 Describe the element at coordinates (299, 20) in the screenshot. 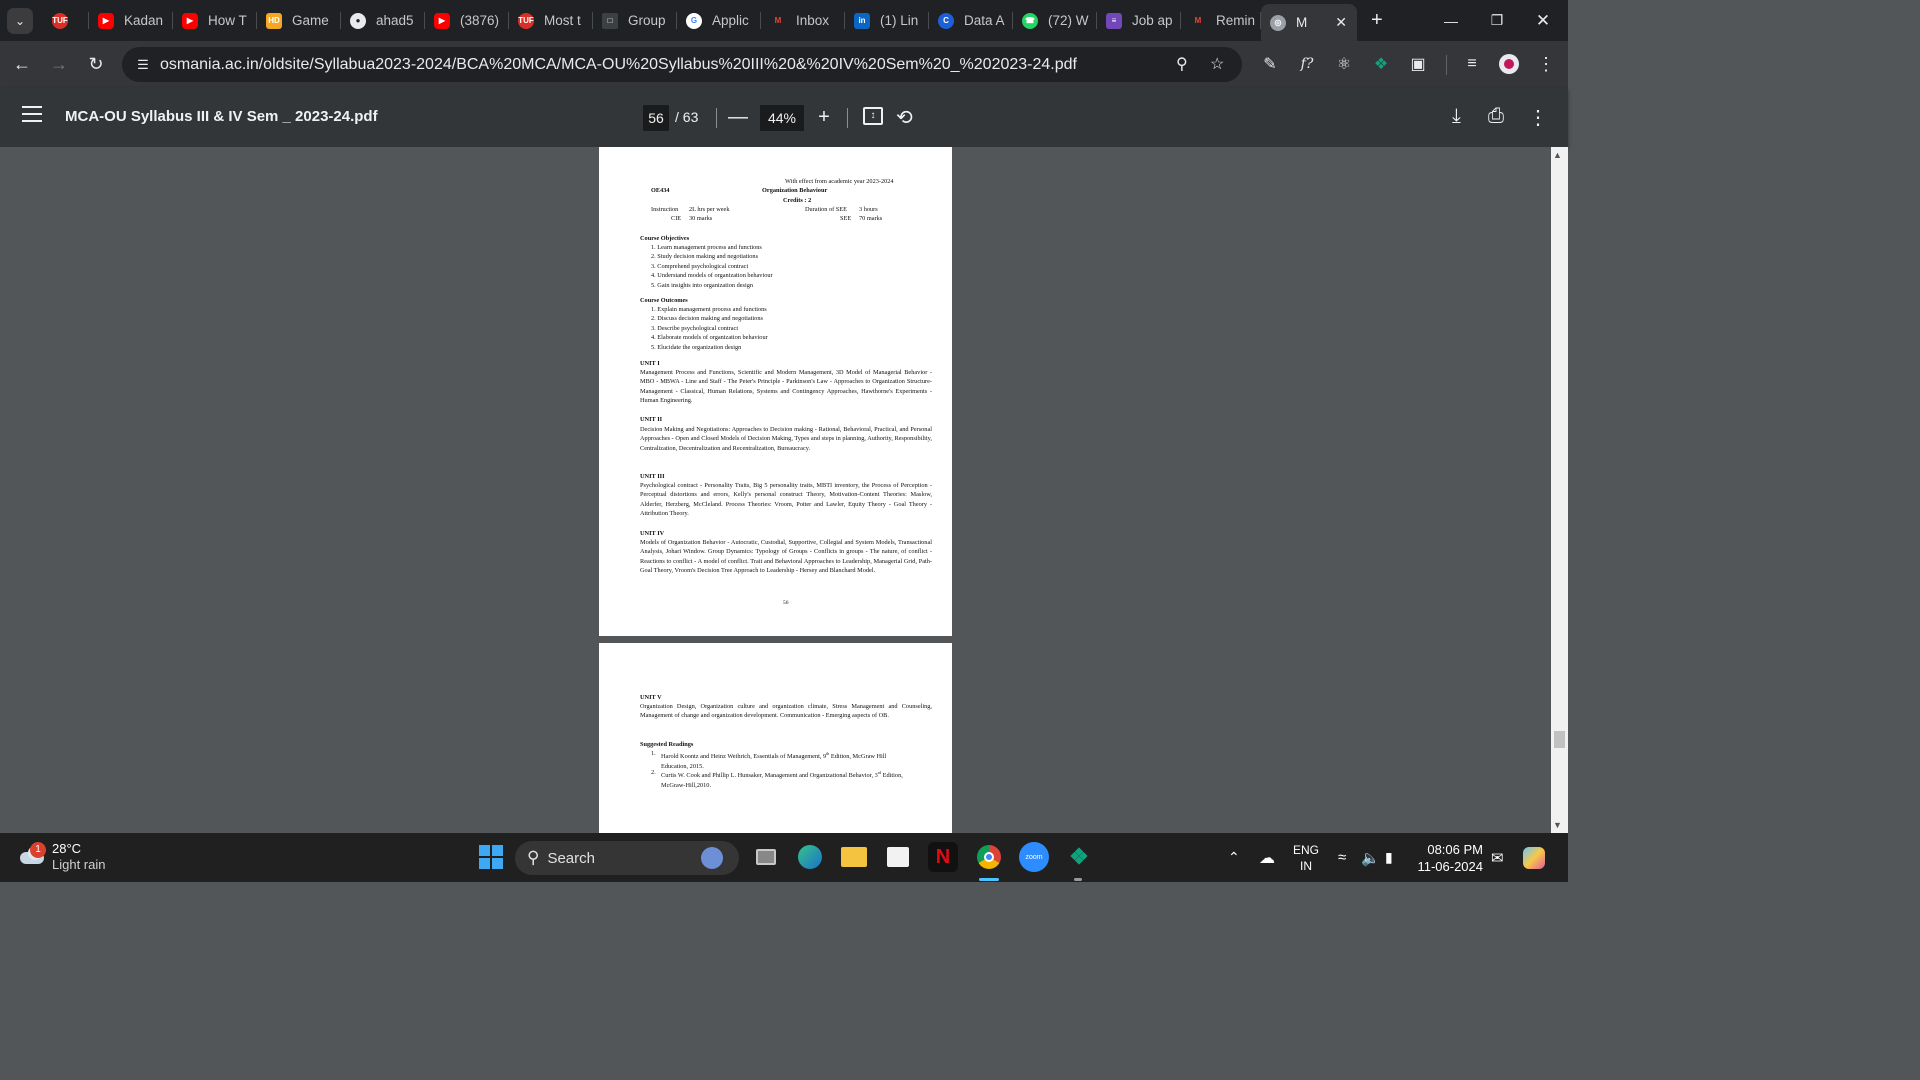

I see `browser-tab: HD Game` at that location.